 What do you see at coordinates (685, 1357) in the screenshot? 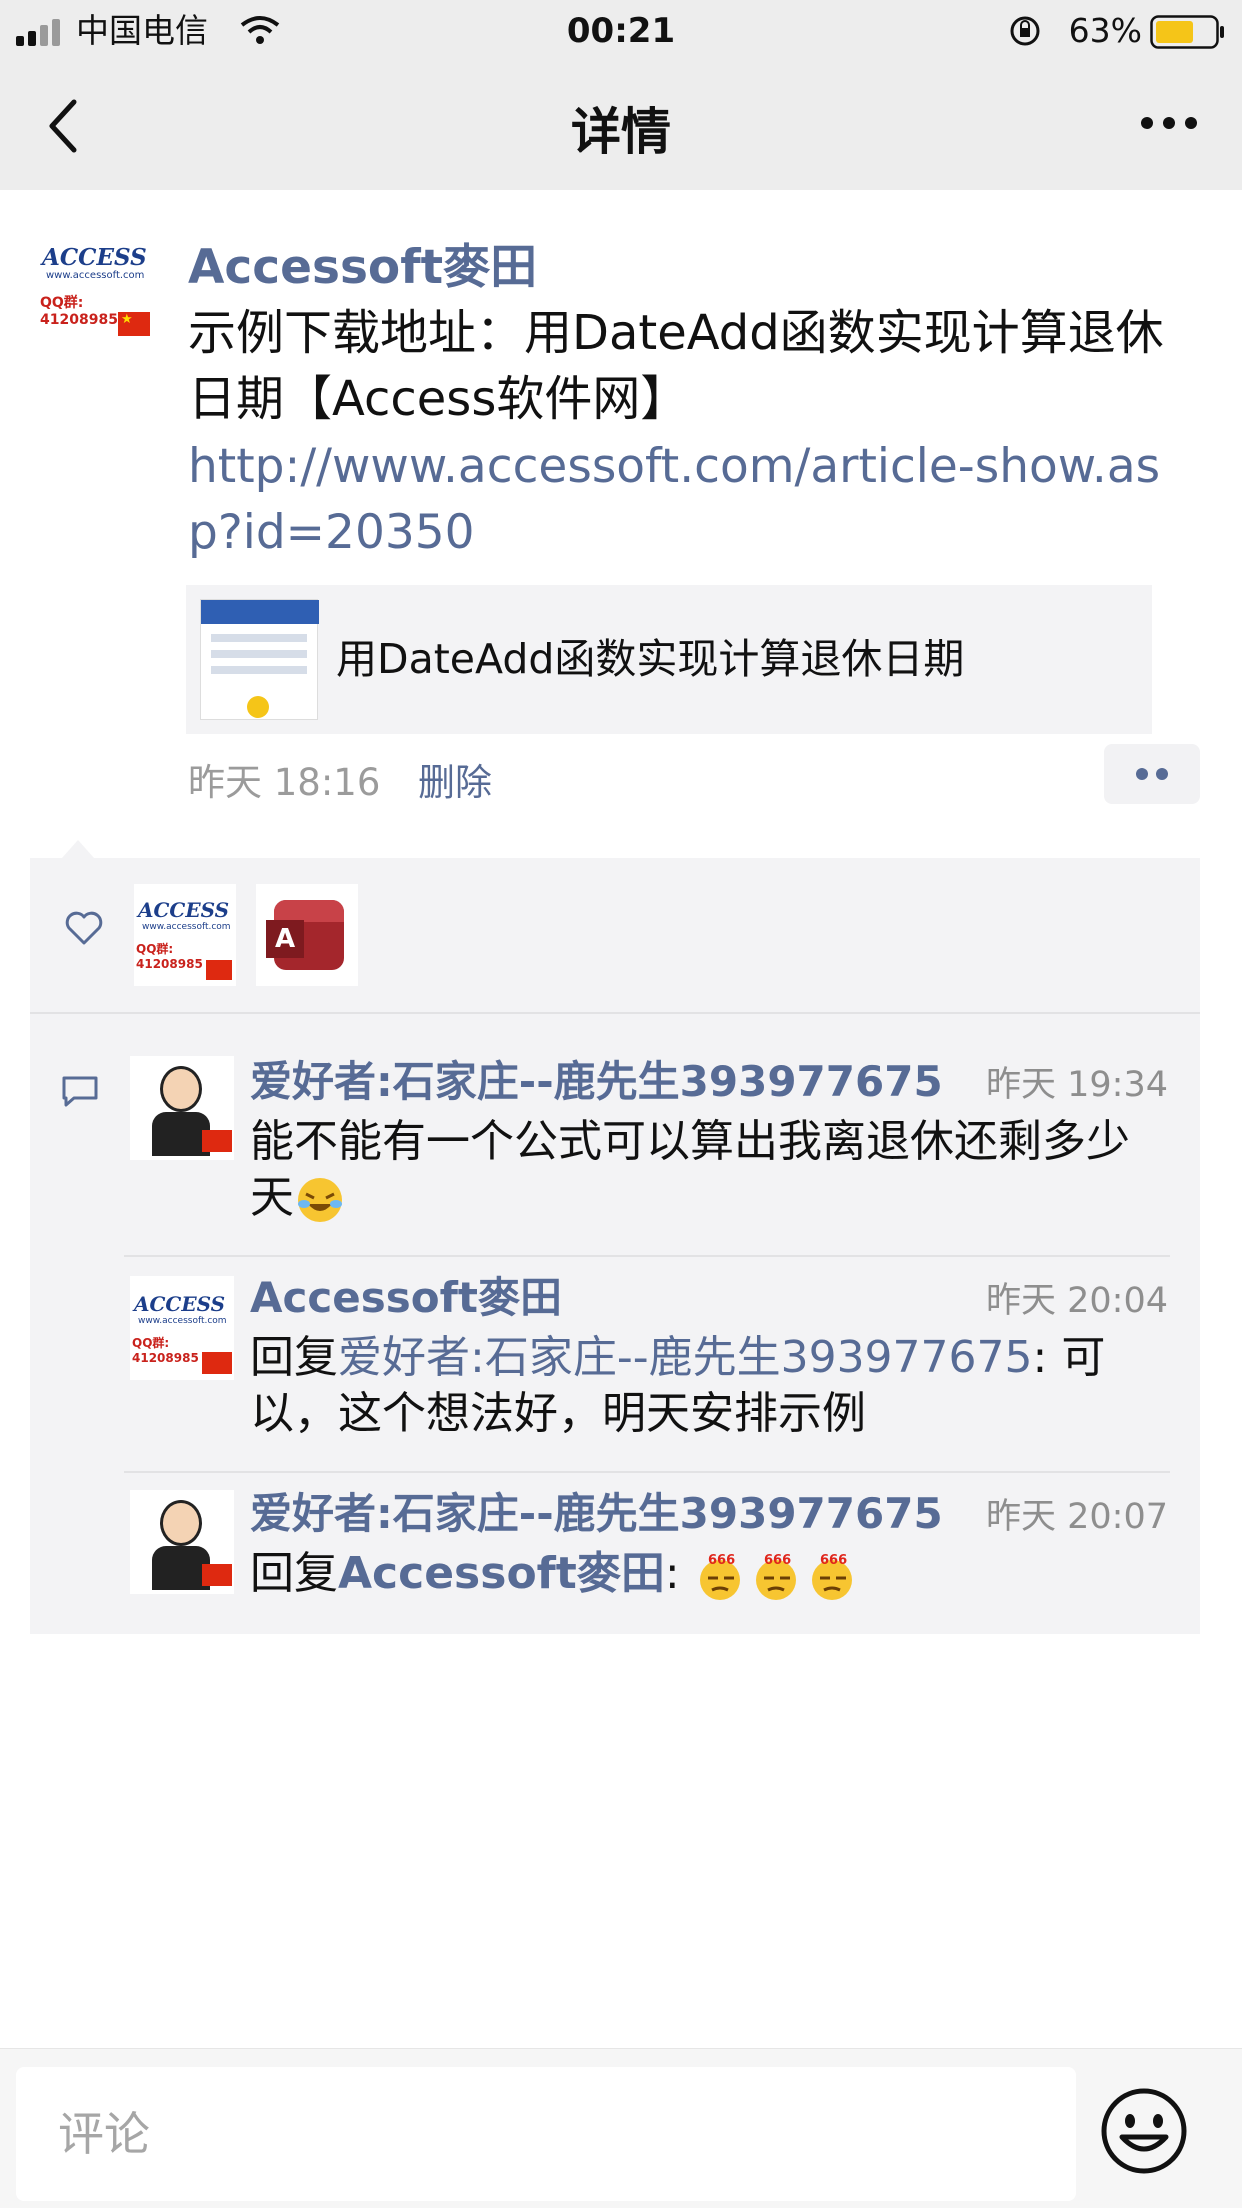
I see `reply-target: 爱好者:石家庄--鹿先生393977675` at bounding box center [685, 1357].